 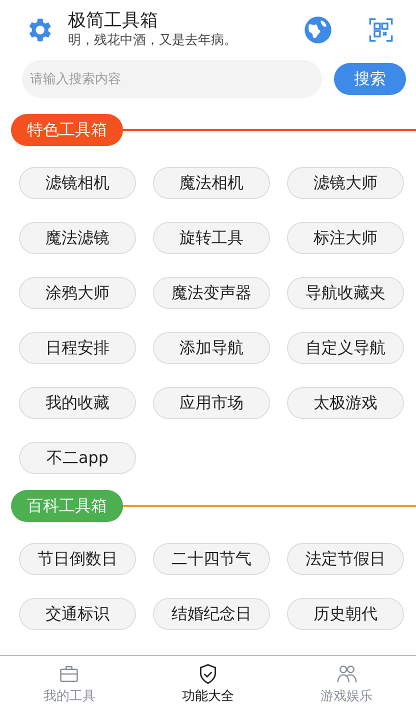 What do you see at coordinates (69, 674) in the screenshot?
I see `briefcase-icon` at bounding box center [69, 674].